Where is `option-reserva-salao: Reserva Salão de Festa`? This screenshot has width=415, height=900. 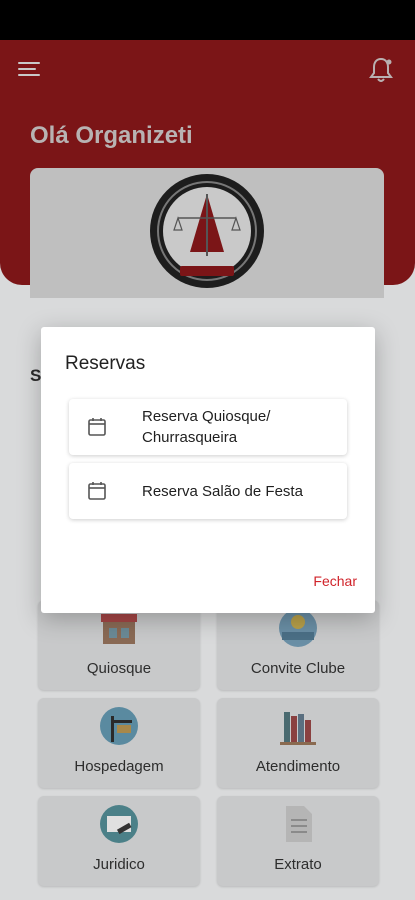 option-reserva-salao: Reserva Salão de Festa is located at coordinates (208, 491).